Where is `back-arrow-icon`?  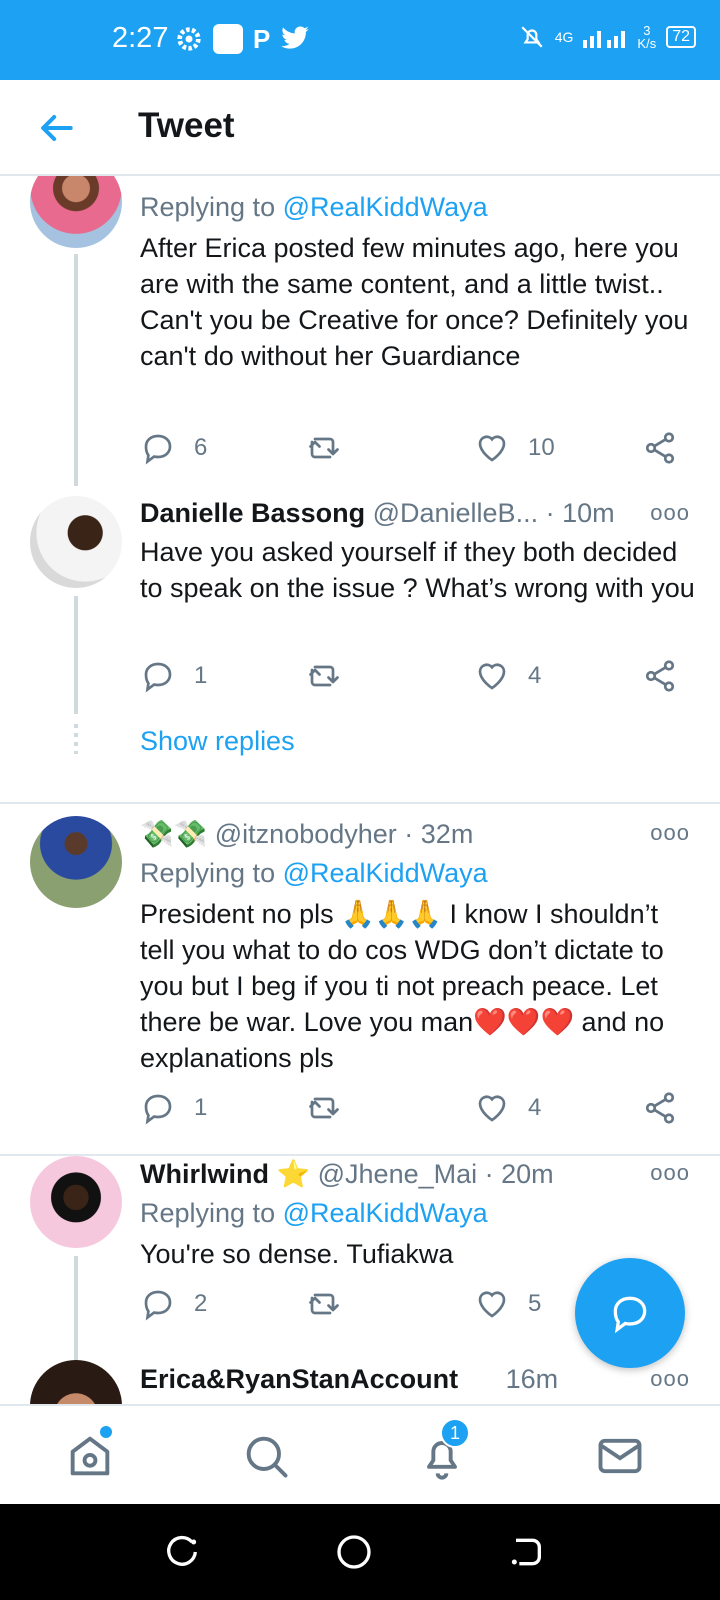 back-arrow-icon is located at coordinates (56, 128).